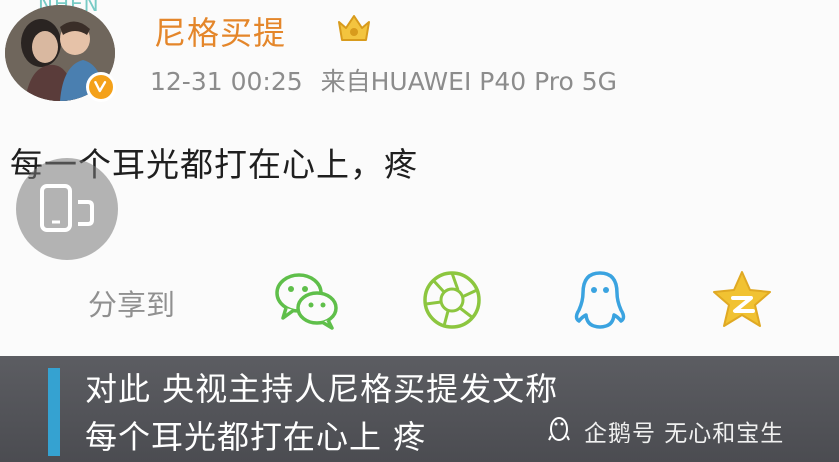 The width and height of the screenshot is (839, 462). Describe the element at coordinates (220, 31) in the screenshot. I see `username: 尼格买提` at that location.